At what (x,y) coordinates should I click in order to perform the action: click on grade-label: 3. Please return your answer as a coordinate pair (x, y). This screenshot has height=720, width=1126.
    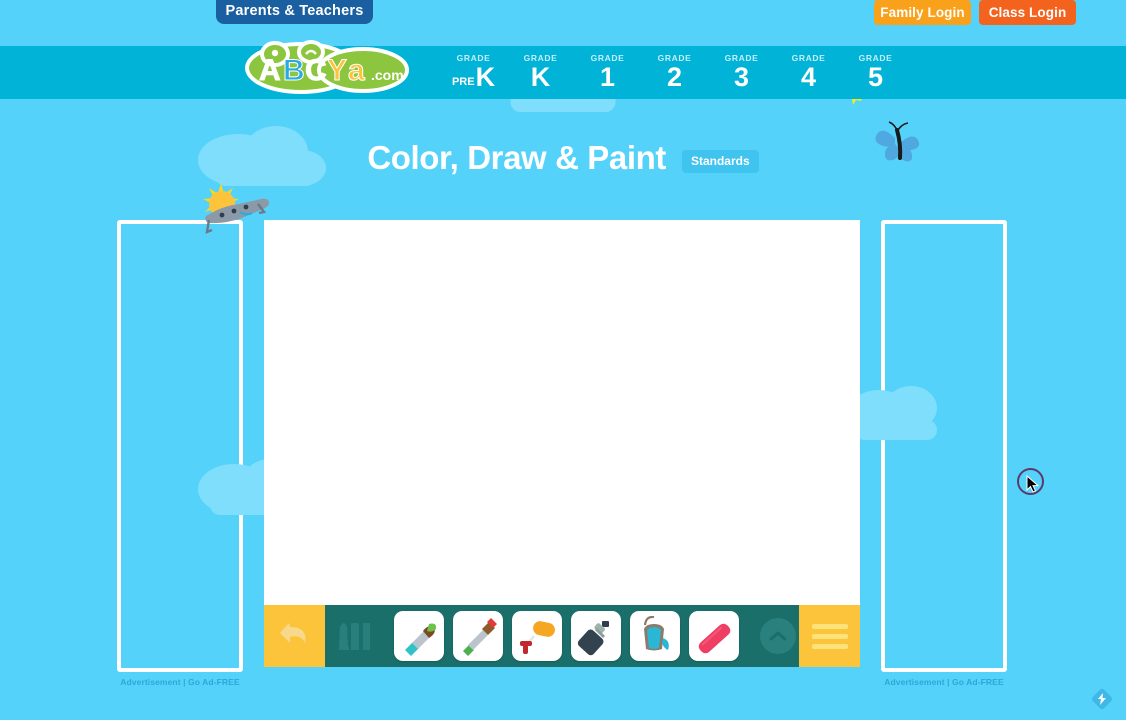
    Looking at the image, I should click on (741, 76).